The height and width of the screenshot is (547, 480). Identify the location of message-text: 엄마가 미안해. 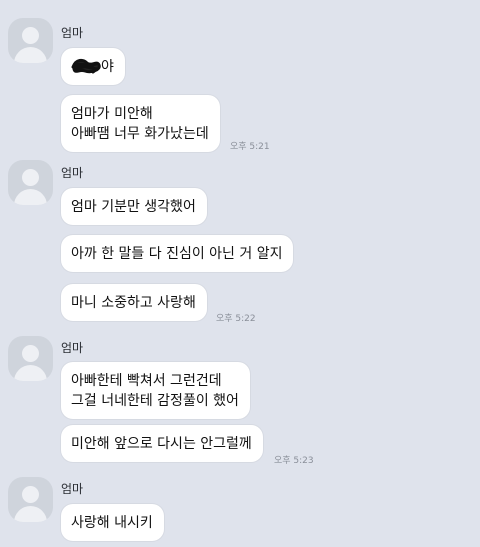
(112, 114).